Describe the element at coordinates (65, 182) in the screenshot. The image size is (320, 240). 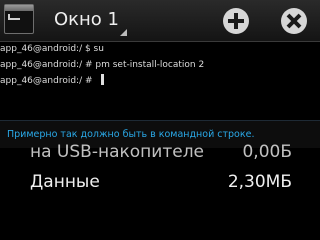
I see `data-label: Данные` at that location.